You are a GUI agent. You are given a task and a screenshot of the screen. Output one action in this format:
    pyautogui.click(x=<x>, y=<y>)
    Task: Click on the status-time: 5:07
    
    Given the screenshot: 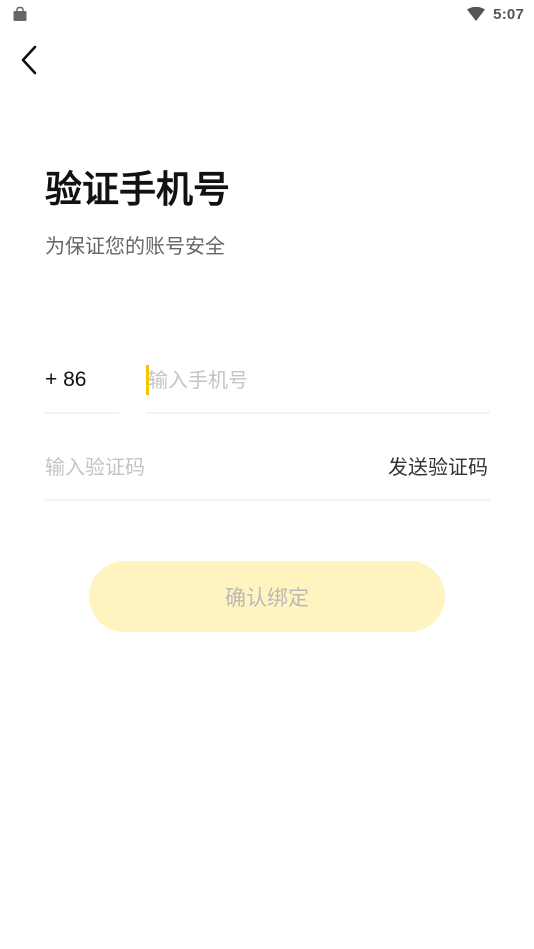 What is the action you would take?
    pyautogui.click(x=508, y=14)
    